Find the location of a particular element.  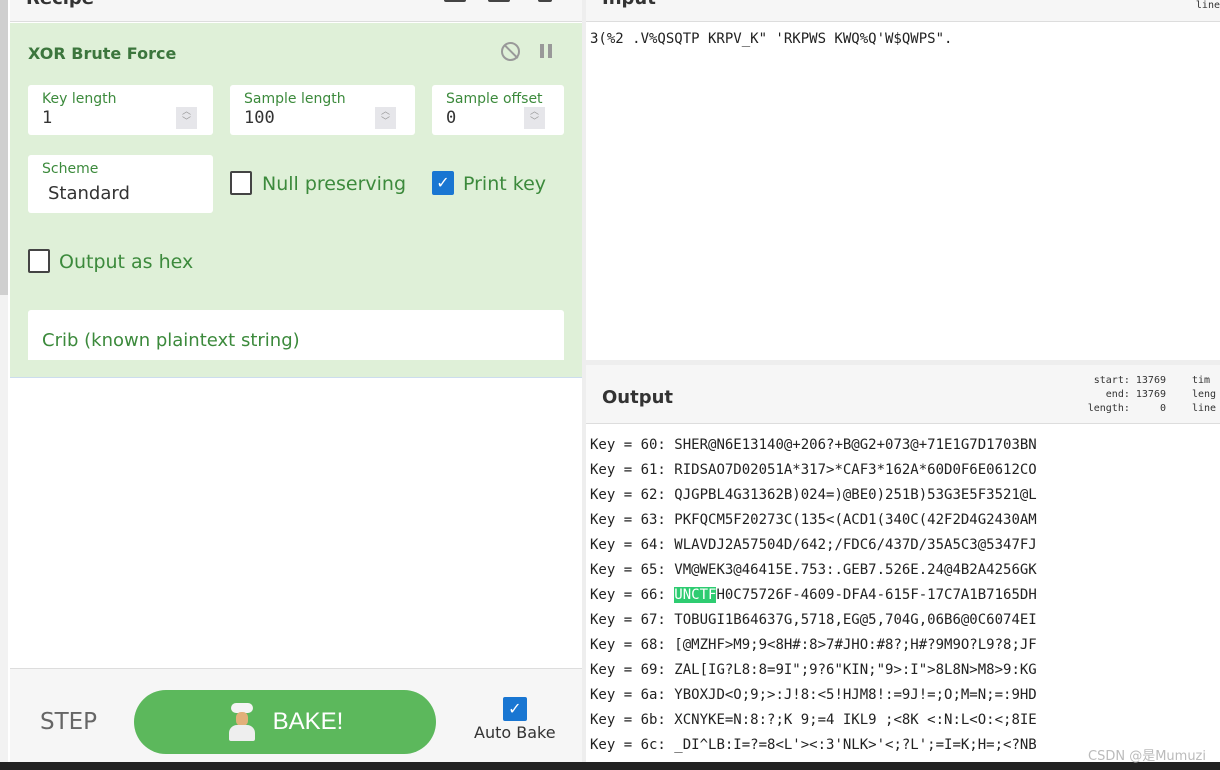

input-header: Input line is located at coordinates (903, 11).